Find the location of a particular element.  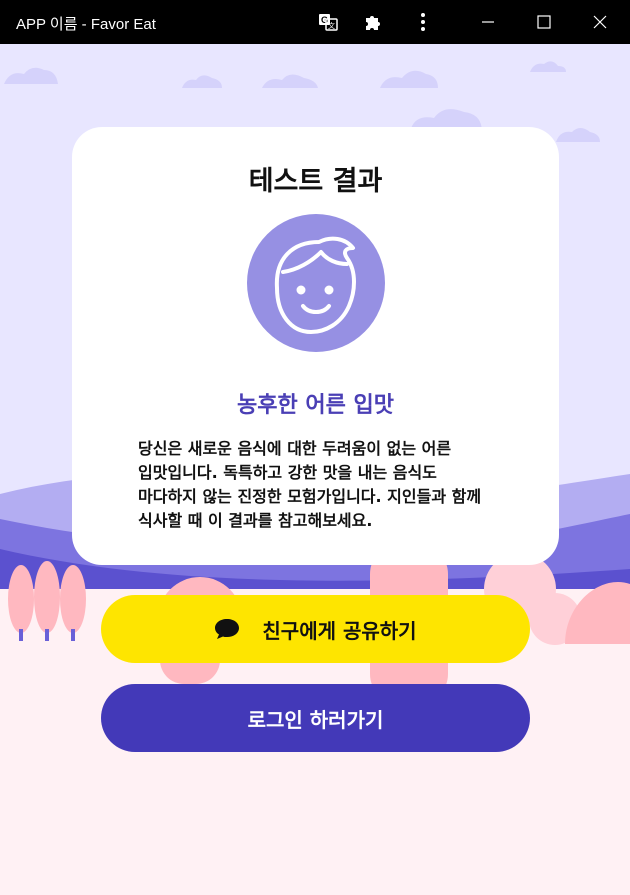

maximize-icon is located at coordinates (544, 22).